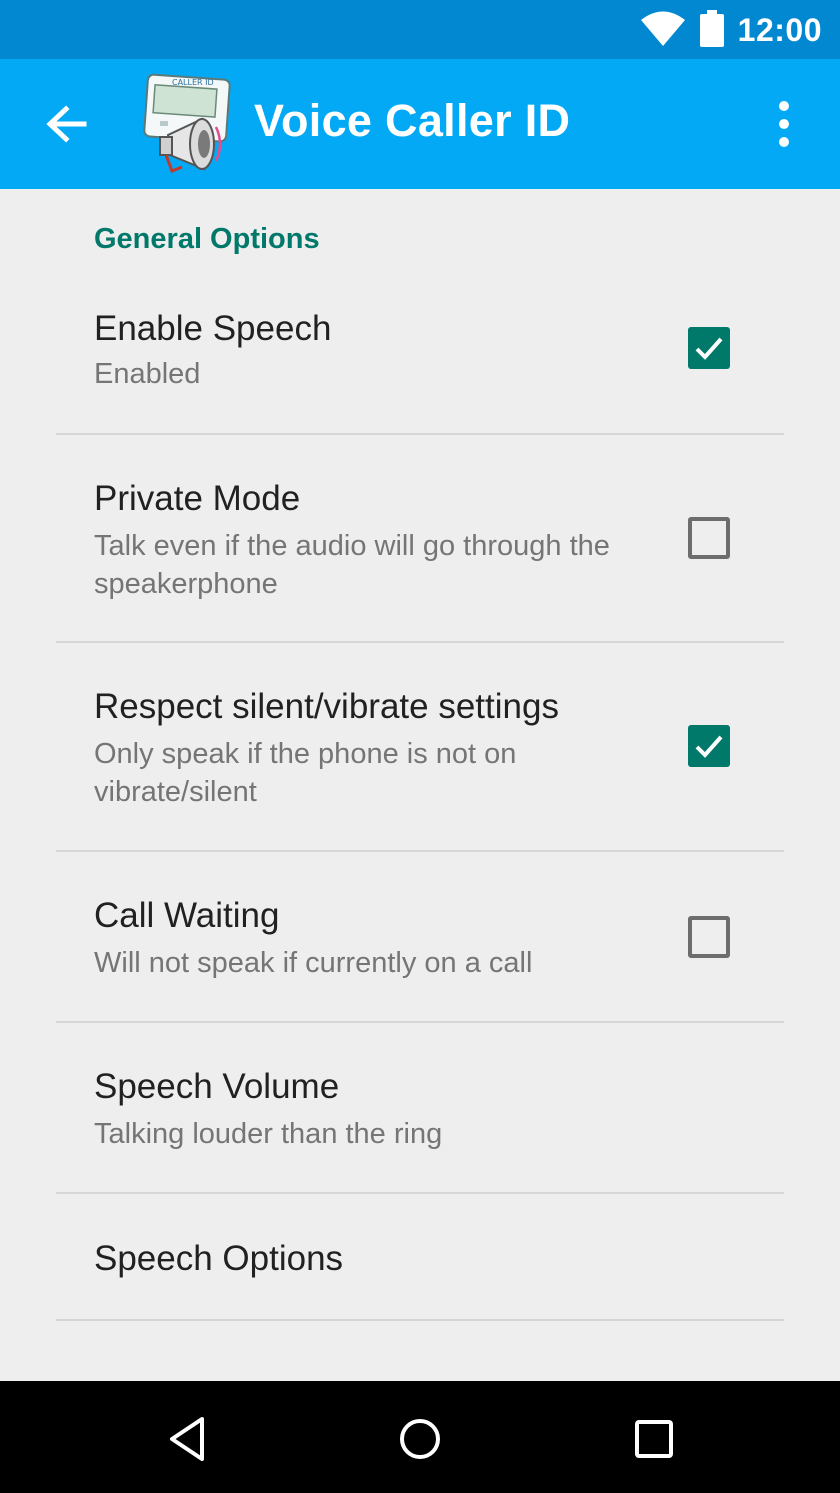 This screenshot has width=840, height=1493. What do you see at coordinates (67, 124) in the screenshot?
I see `back-arrow-icon` at bounding box center [67, 124].